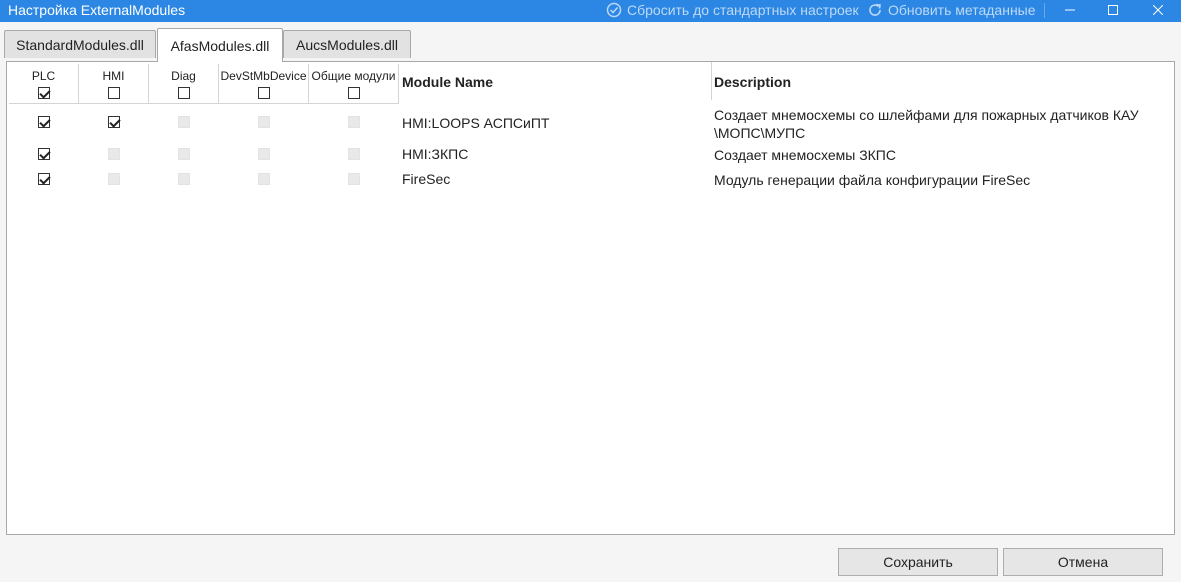 This screenshot has height=582, width=1181. What do you see at coordinates (264, 84) in the screenshot?
I see `column-header-devstmbdevice: DevStMbDevice` at bounding box center [264, 84].